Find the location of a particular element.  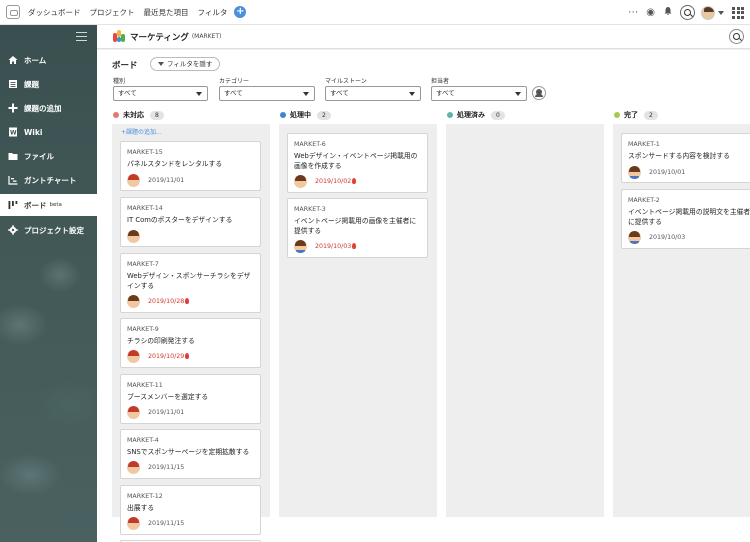

issue-card: MARKET-4 SNSでスポンサーページを定期拡散する 2019/11/15 is located at coordinates (190, 454).